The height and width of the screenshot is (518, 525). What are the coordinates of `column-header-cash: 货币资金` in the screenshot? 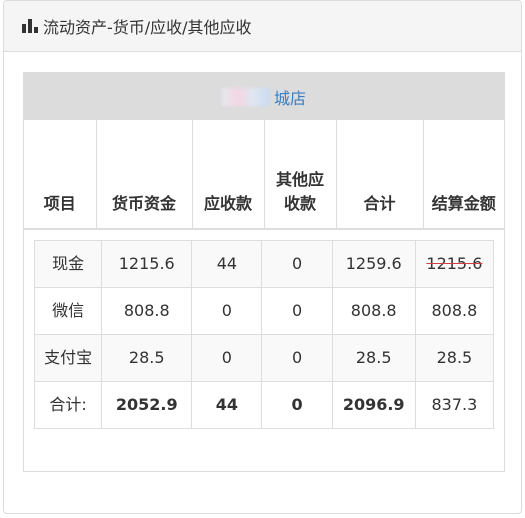 It's located at (144, 175).